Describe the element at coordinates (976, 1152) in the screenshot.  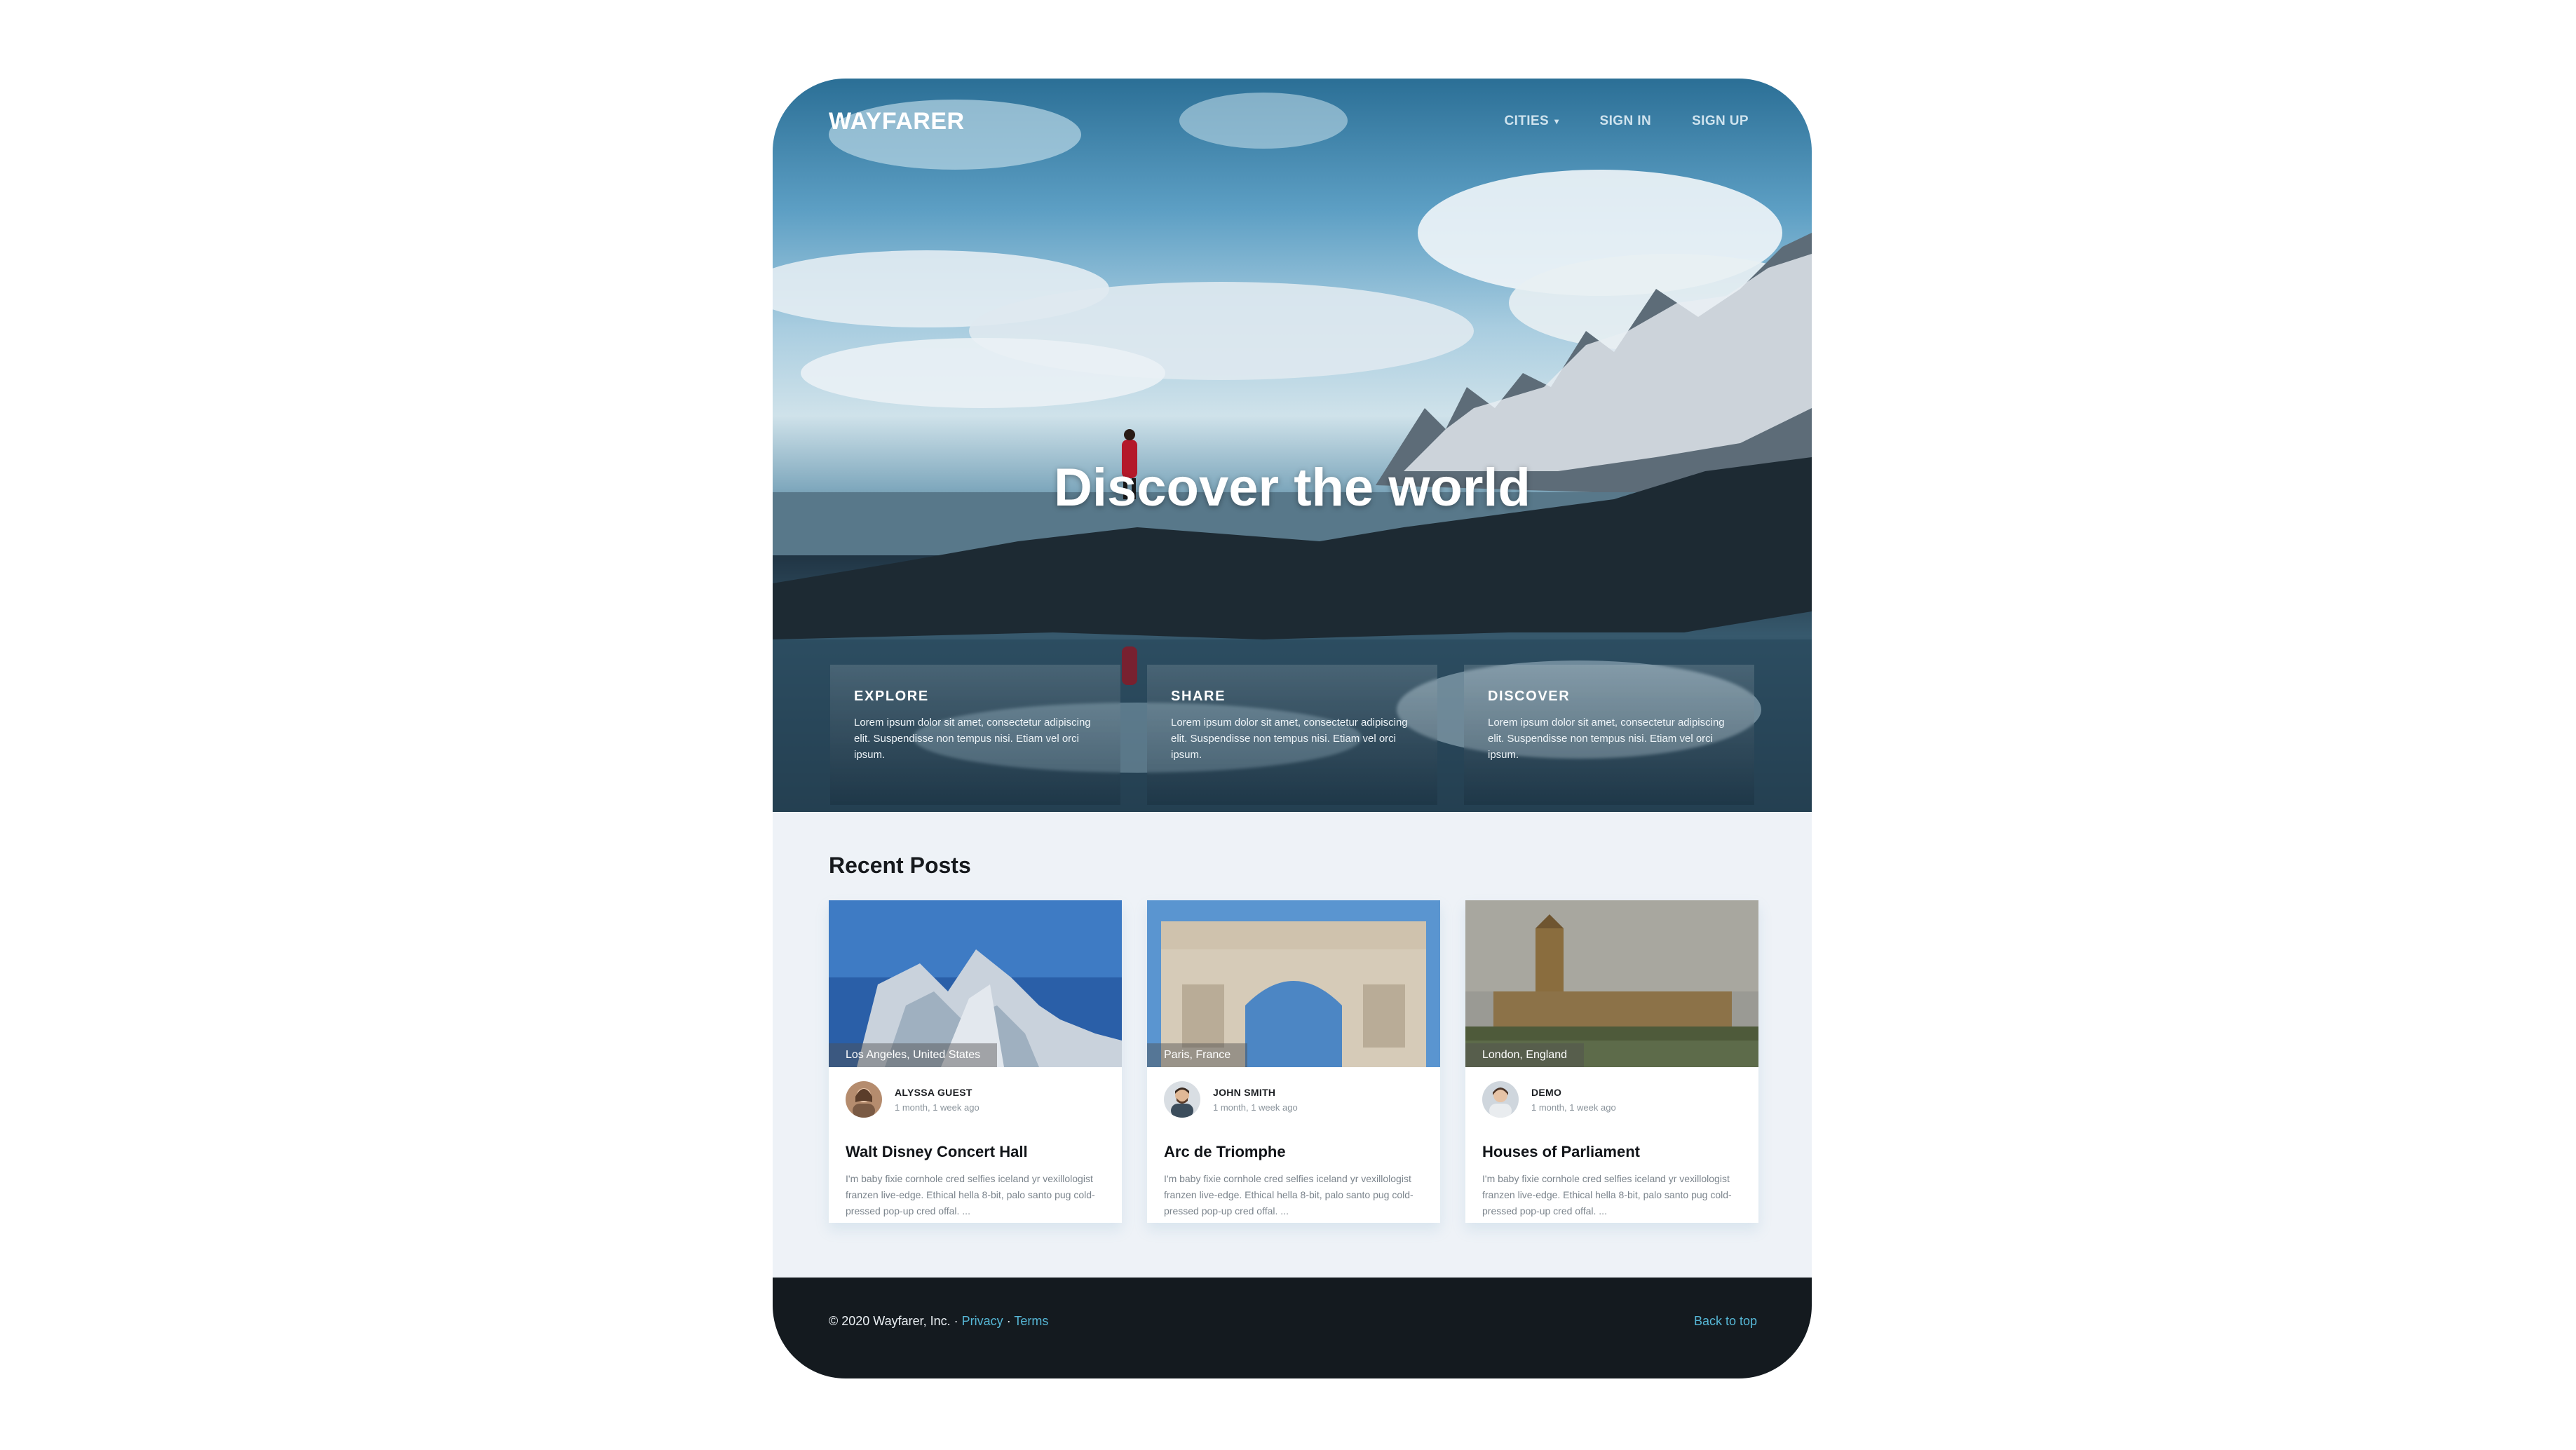
I see `post-title: Walt Disney Concert Hall` at that location.